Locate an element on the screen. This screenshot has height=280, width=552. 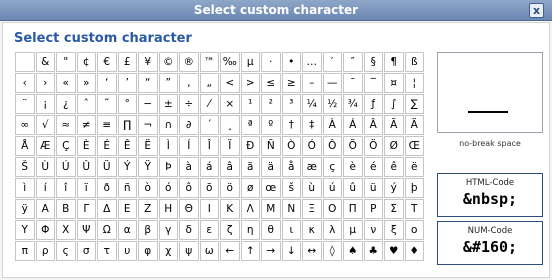
character-cell: Ψ is located at coordinates (86, 230).